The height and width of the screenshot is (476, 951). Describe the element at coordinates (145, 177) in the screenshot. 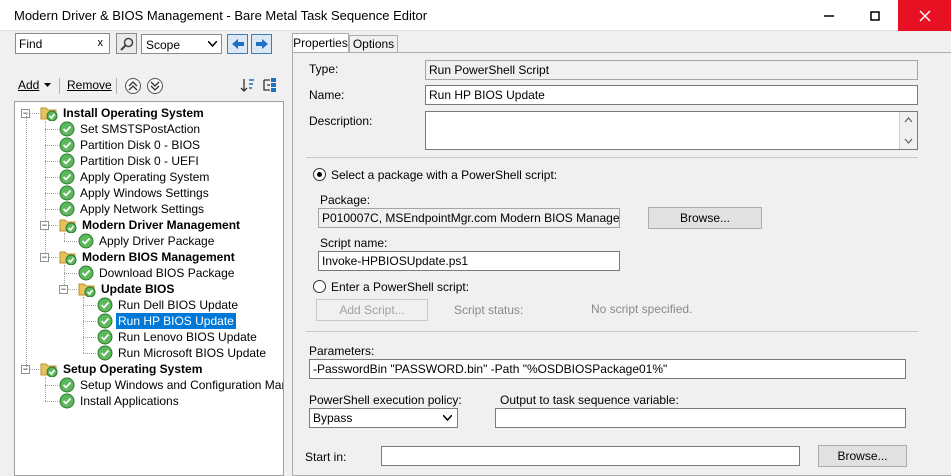

I see `tree-node-label: Apply Operating System` at that location.